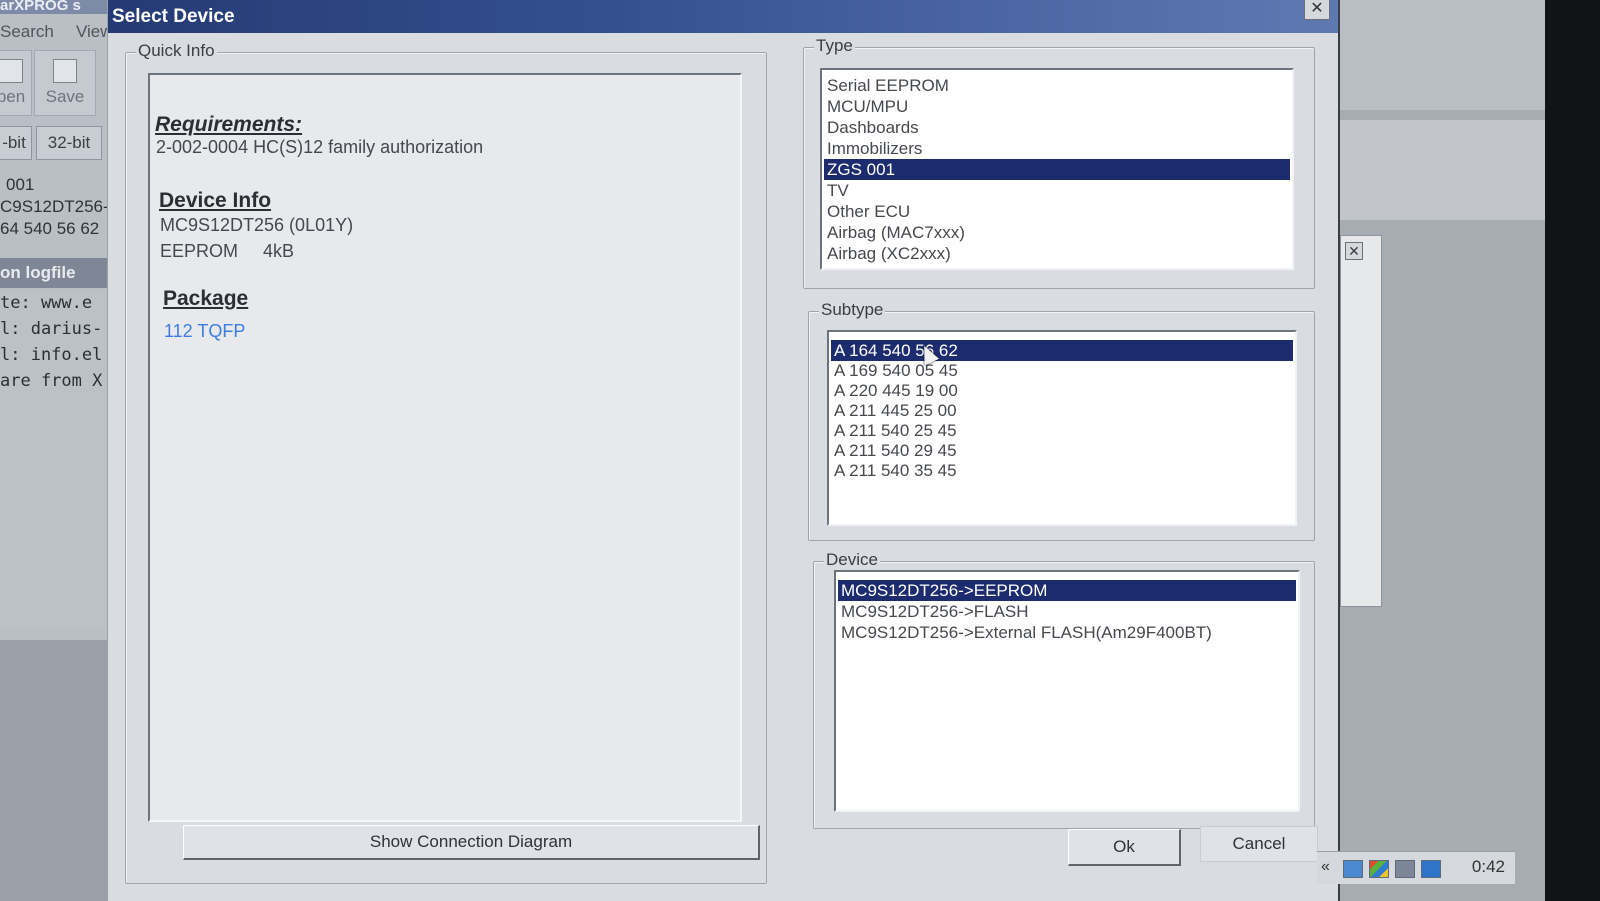 The image size is (1600, 901). I want to click on device-info-line2: EEPROM 4kB, so click(227, 251).